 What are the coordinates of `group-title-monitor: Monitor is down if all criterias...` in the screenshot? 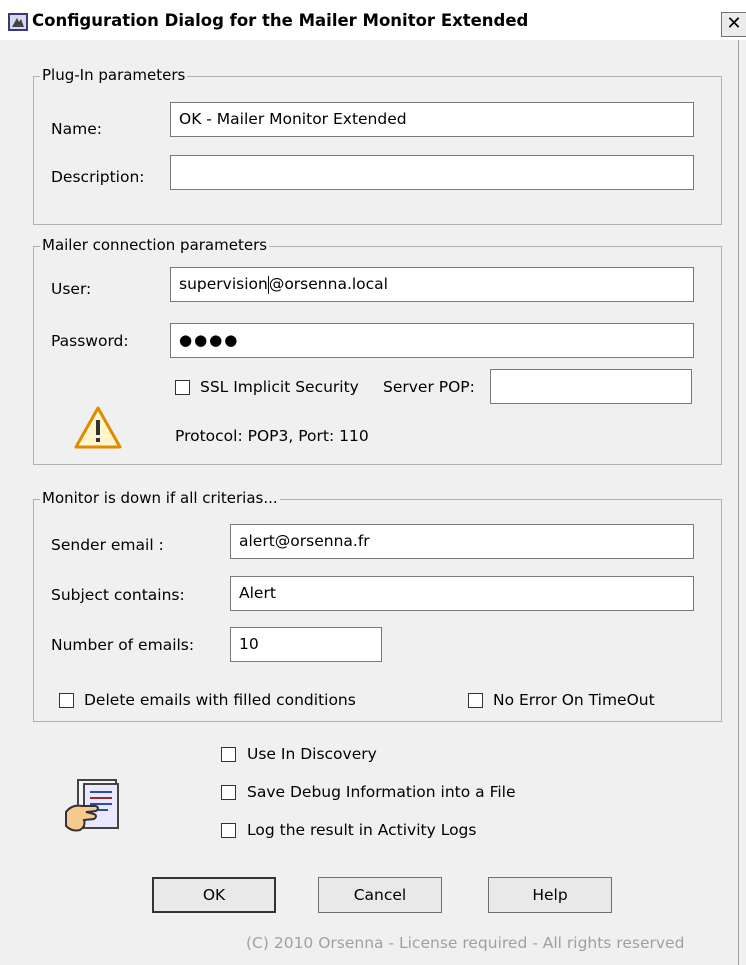 It's located at (160, 498).